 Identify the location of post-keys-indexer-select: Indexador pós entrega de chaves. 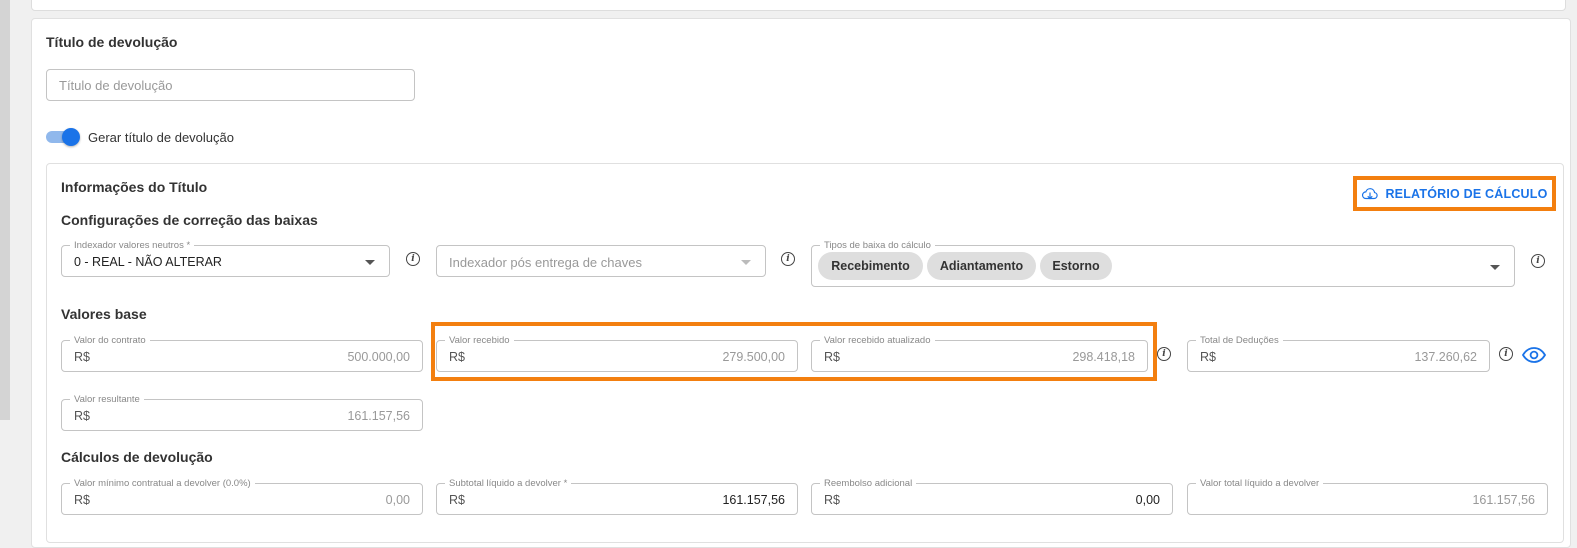
(601, 261).